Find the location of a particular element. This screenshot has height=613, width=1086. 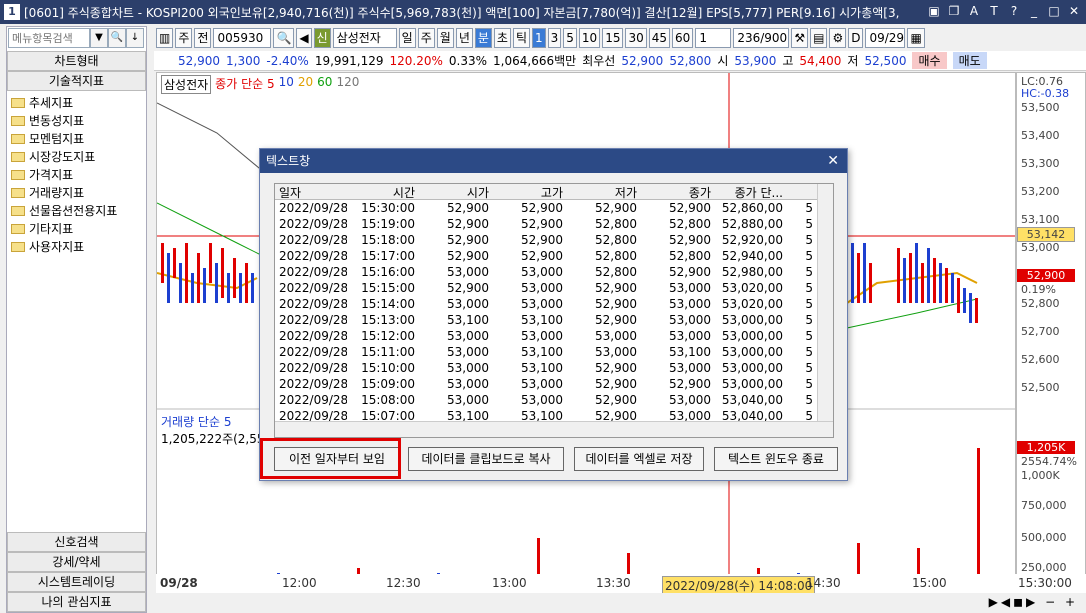

chart-type-button: 차트형태 is located at coordinates (76, 61).